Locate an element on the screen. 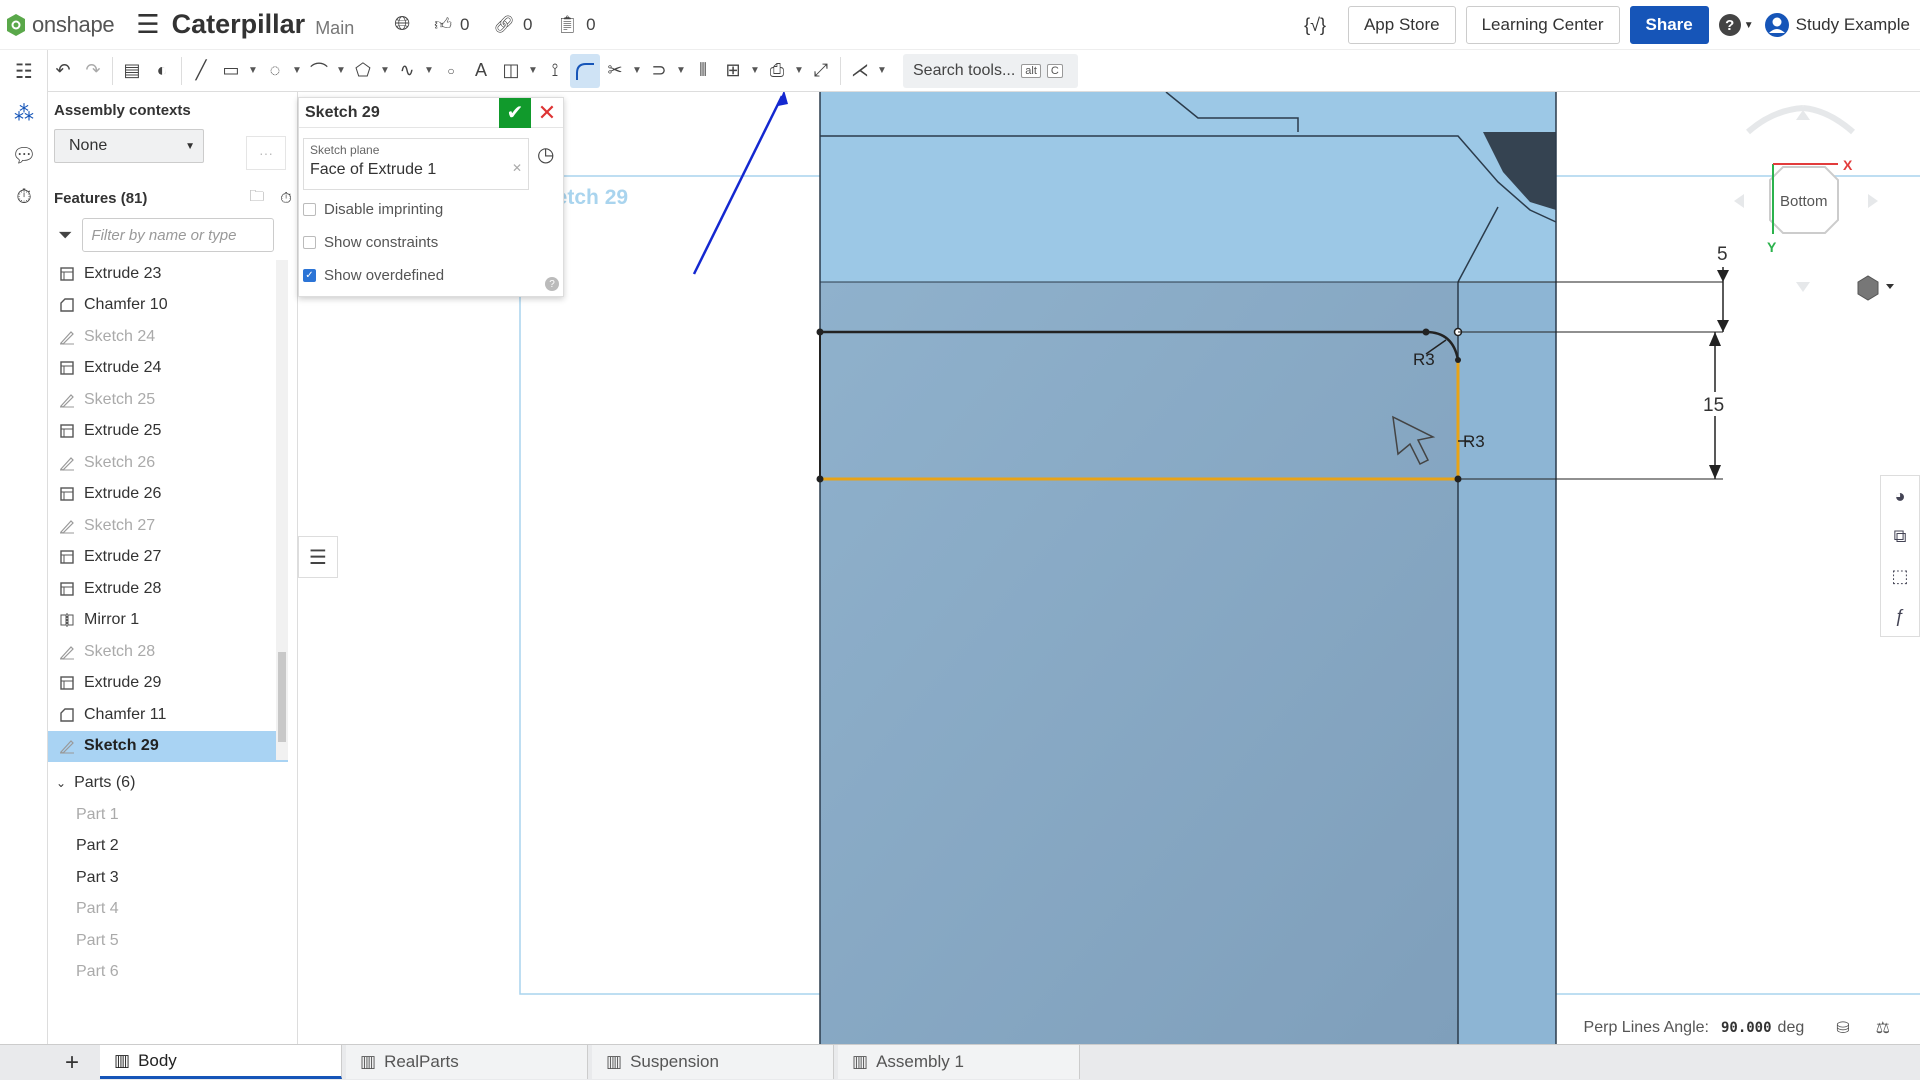 The height and width of the screenshot is (1080, 1920). feature-item: Extrude 29 is located at coordinates (168, 684).